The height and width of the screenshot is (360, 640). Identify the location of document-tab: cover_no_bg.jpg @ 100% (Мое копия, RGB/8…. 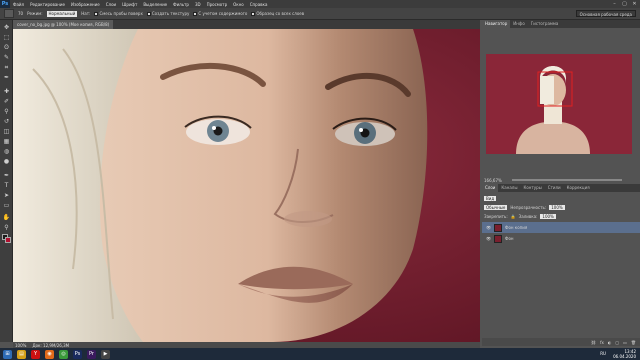
(63, 24).